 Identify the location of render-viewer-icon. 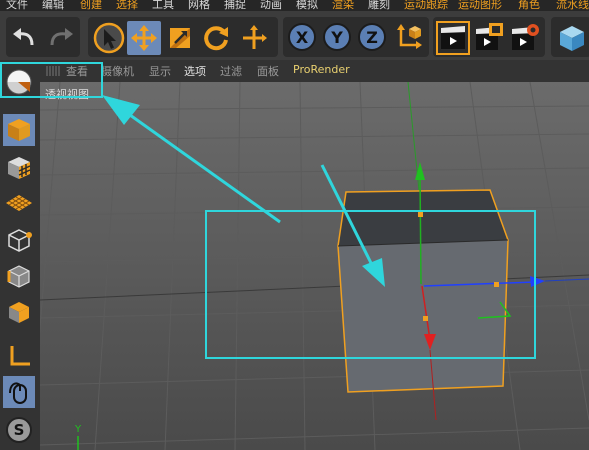
(489, 36).